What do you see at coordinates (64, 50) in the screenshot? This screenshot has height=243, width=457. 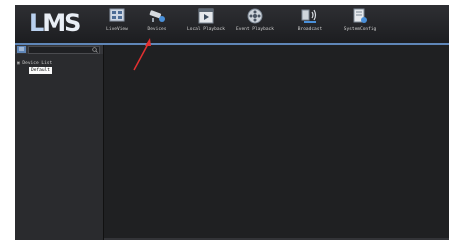 I see `device-search-input` at bounding box center [64, 50].